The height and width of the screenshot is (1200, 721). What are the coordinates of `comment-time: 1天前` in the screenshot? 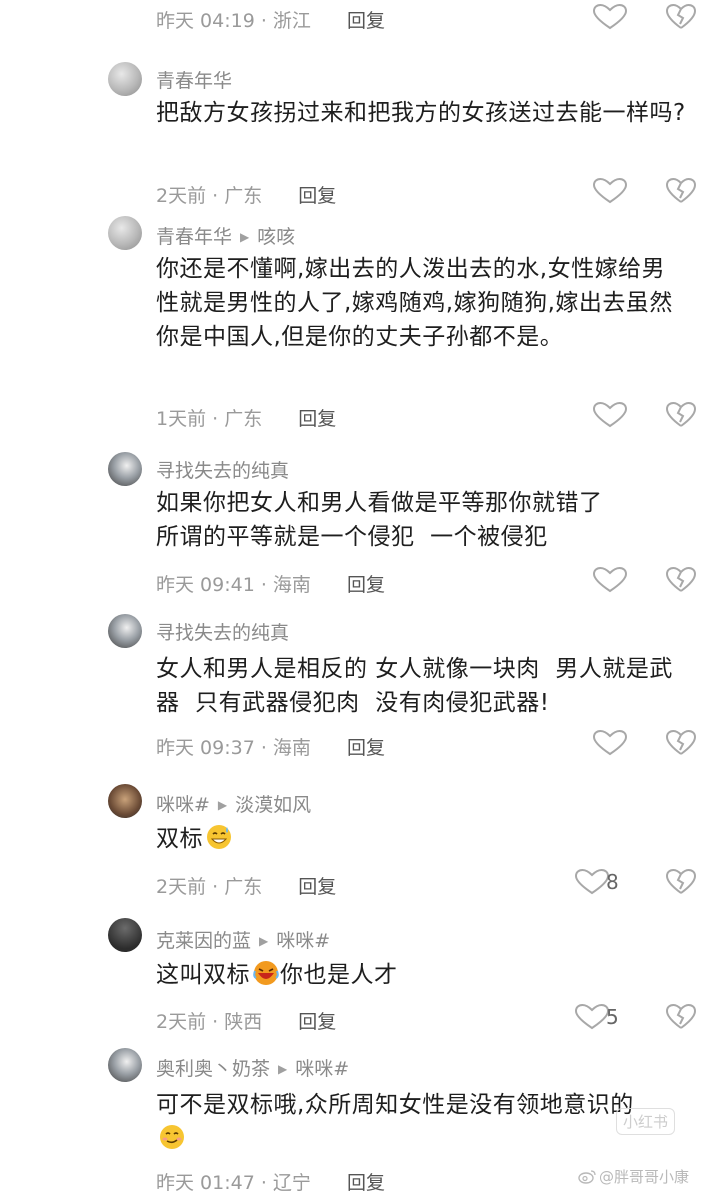 It's located at (181, 419).